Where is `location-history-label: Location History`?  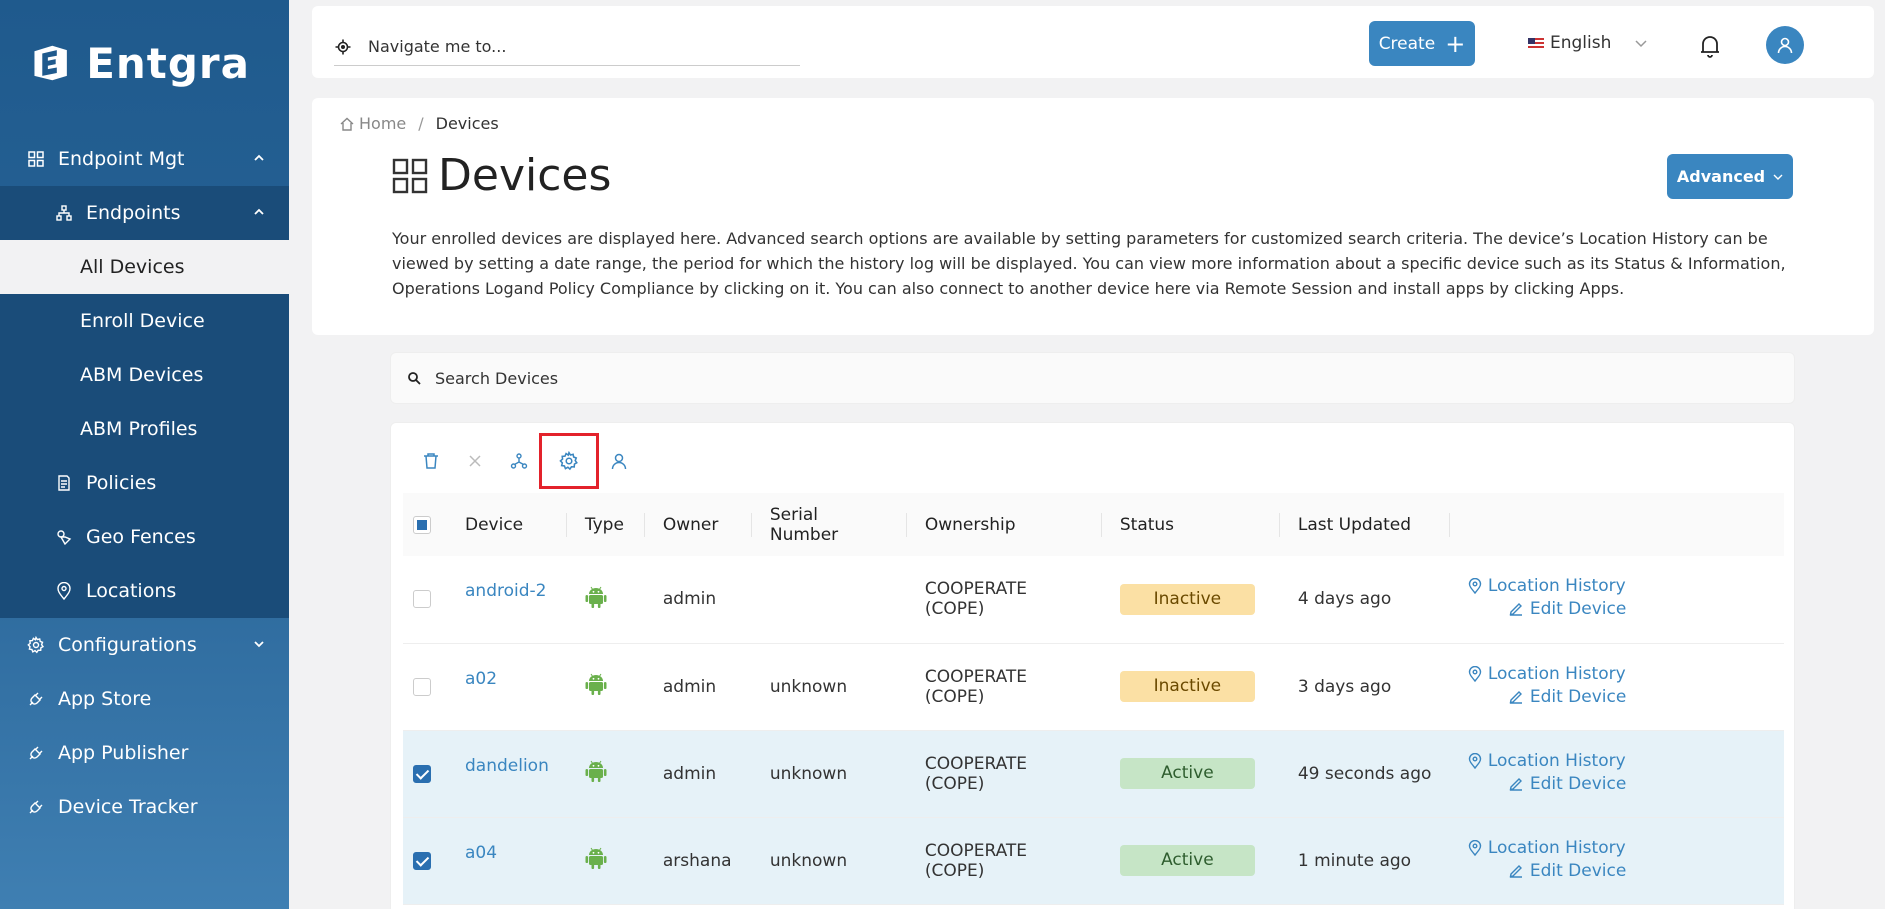
location-history-label: Location History is located at coordinates (1556, 847).